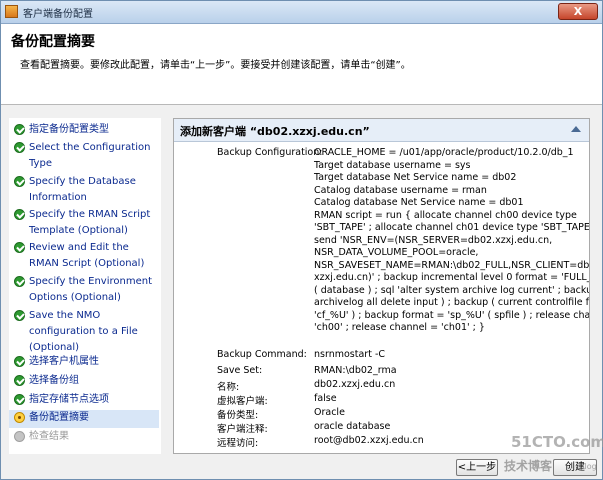 The image size is (603, 480). I want to click on step-label: 选择备份组, so click(54, 380).